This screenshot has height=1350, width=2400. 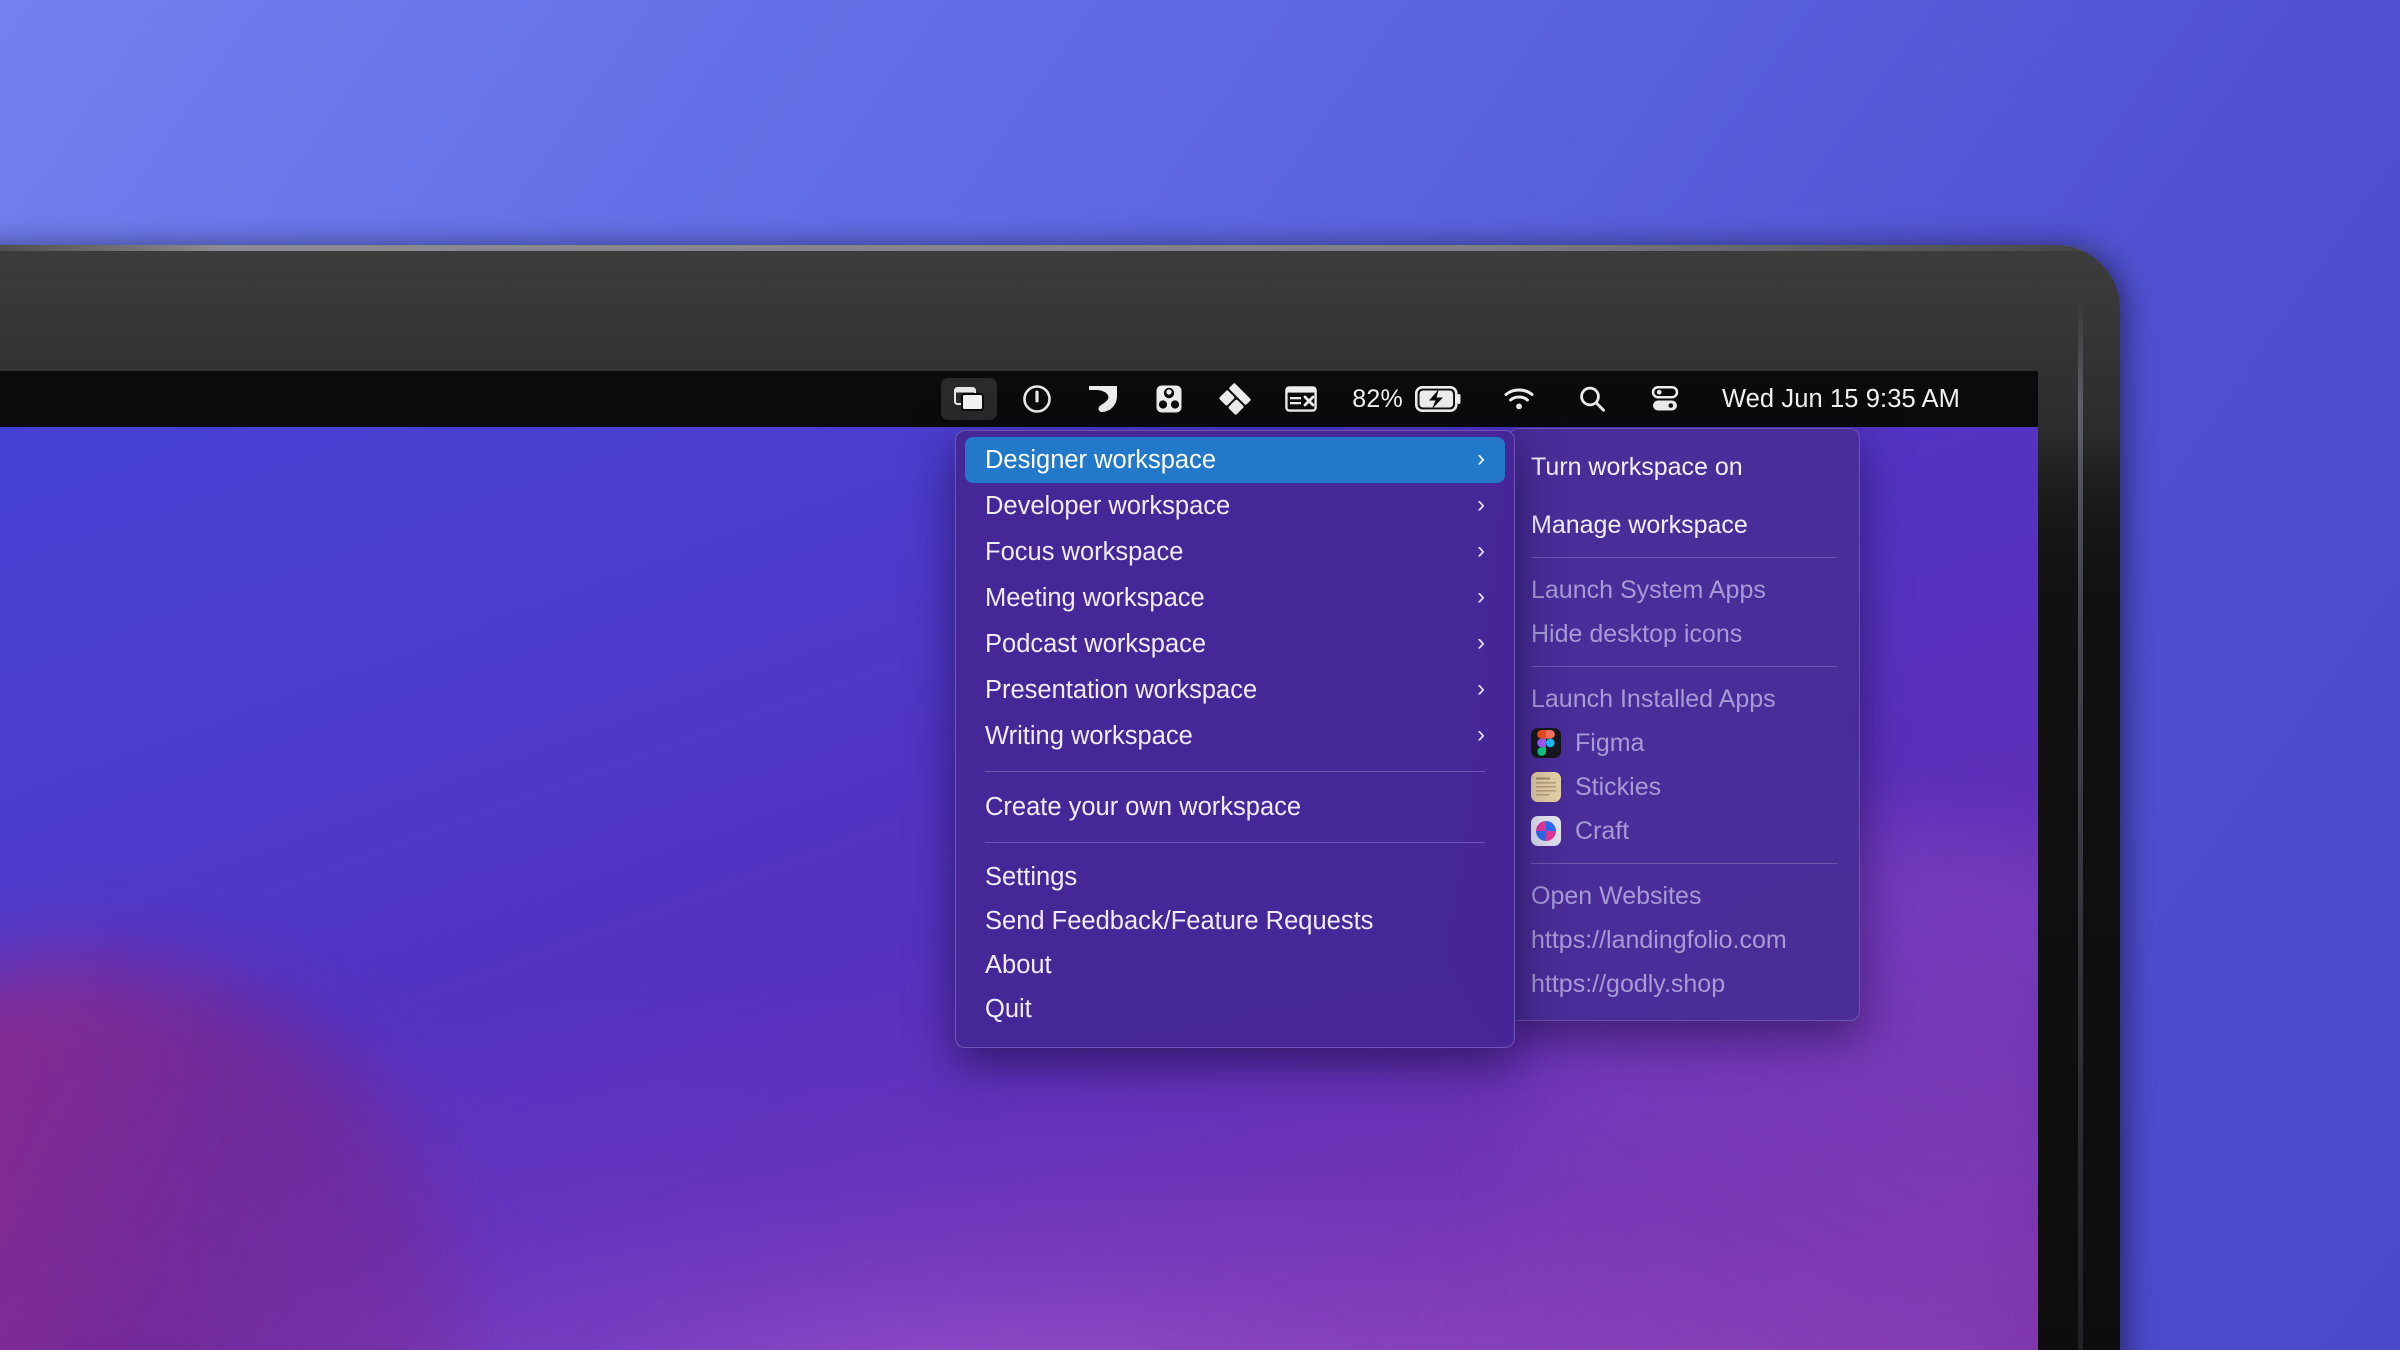 I want to click on menu-item-label: Create your own workspace, so click(x=1143, y=806).